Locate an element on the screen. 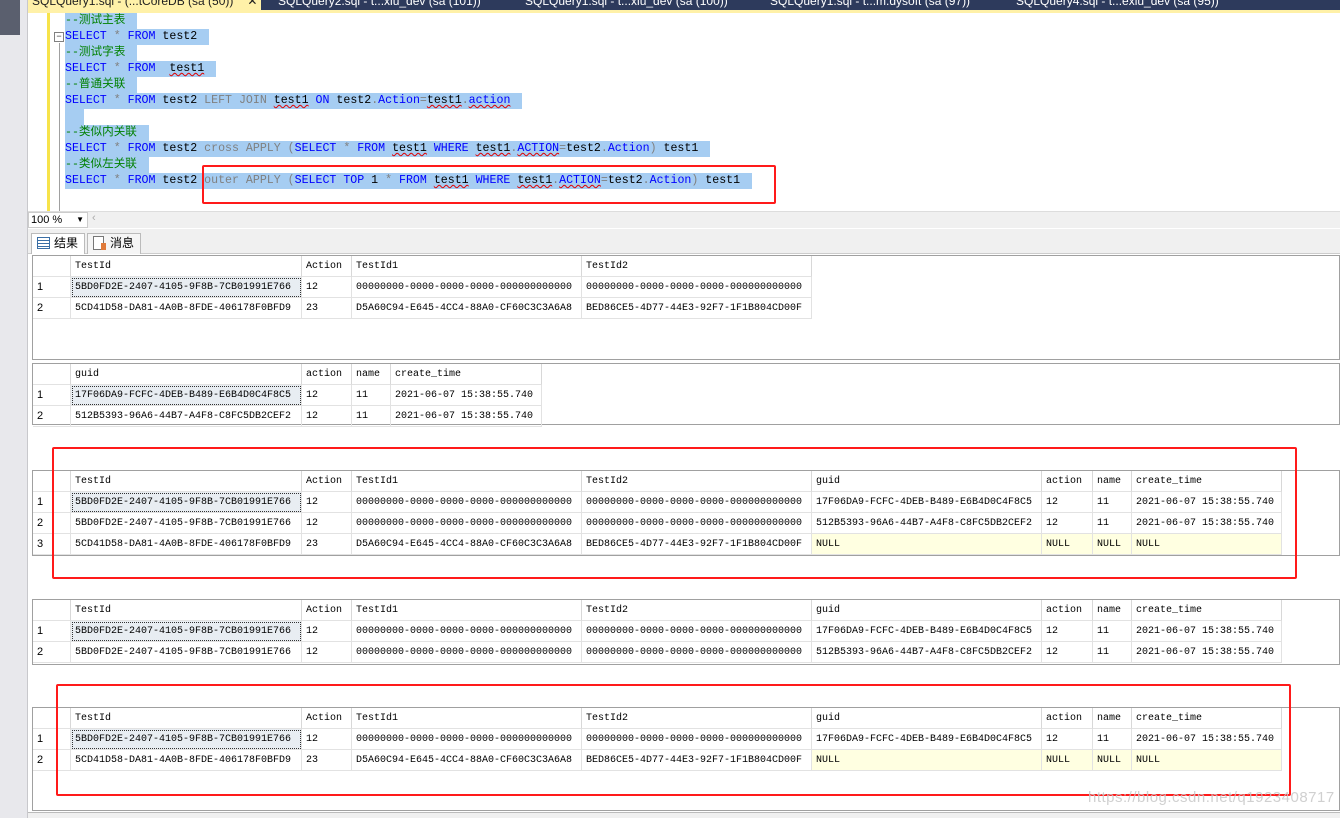 This screenshot has width=1340, height=818. tab-results: 结果 is located at coordinates (58, 243).